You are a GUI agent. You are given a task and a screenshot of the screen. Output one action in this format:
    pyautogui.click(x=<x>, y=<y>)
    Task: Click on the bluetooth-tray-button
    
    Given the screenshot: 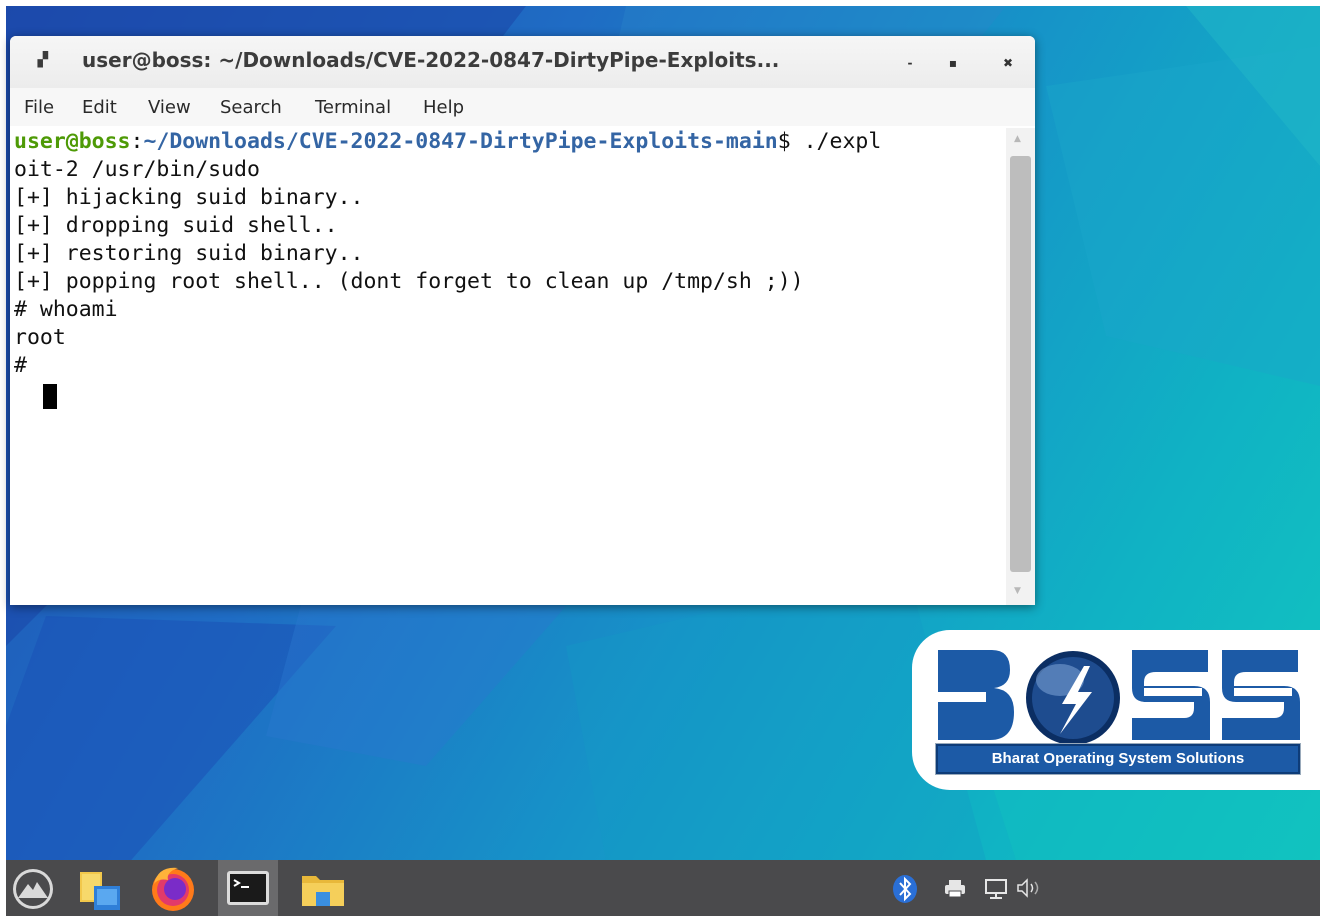 What is the action you would take?
    pyautogui.click(x=905, y=888)
    